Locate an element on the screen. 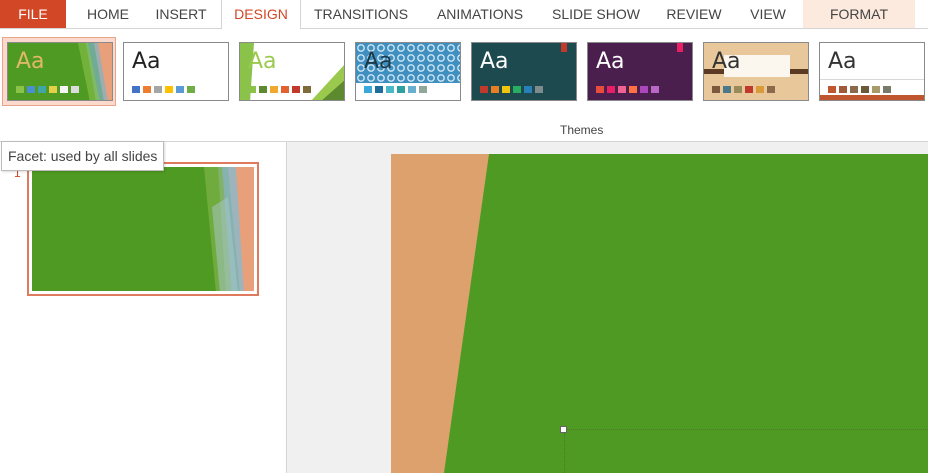 The width and height of the screenshot is (928, 473). slide-thumbnail-art is located at coordinates (143, 229).